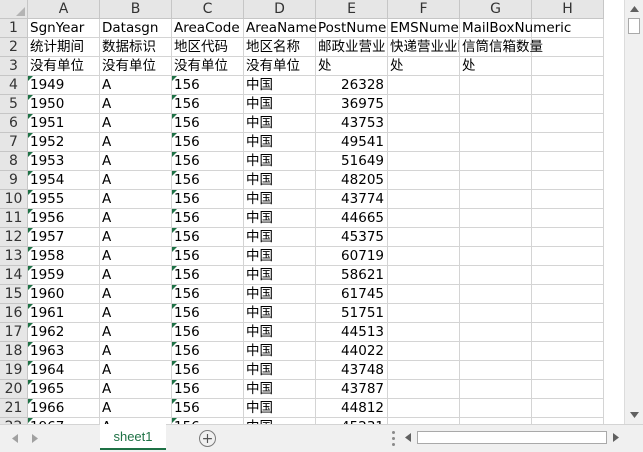 This screenshot has width=643, height=452. I want to click on horizontal-scroll-thumb, so click(512, 437).